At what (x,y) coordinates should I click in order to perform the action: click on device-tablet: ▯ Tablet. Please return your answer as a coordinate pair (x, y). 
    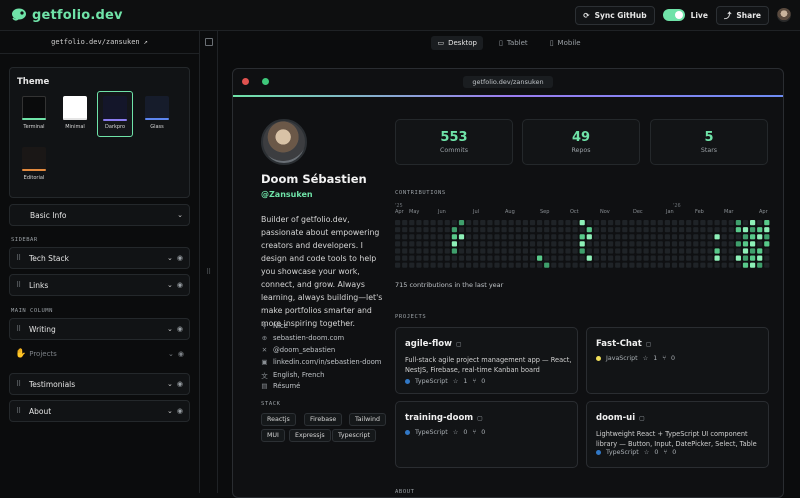
    Looking at the image, I should click on (513, 43).